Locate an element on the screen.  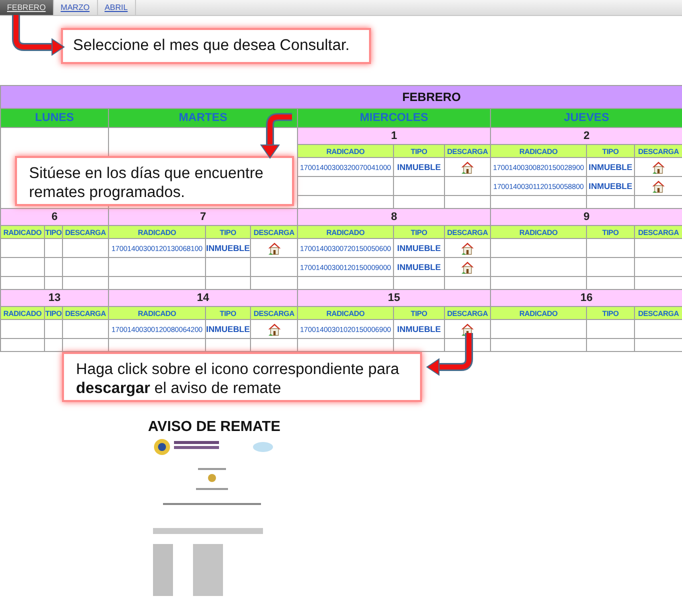
day-number: 7 is located at coordinates (203, 217).